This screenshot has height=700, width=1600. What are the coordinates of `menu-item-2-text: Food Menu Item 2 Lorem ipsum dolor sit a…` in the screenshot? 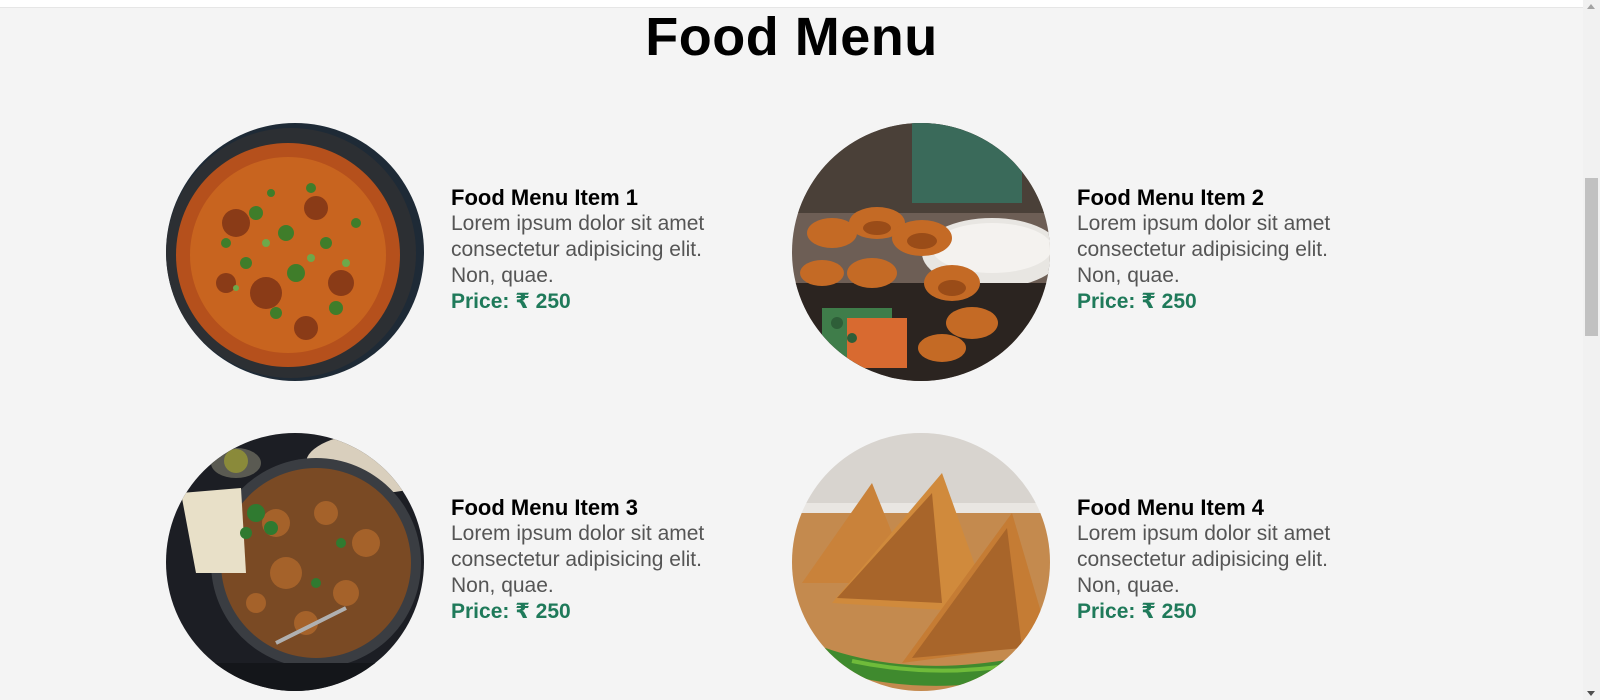 It's located at (1227, 250).